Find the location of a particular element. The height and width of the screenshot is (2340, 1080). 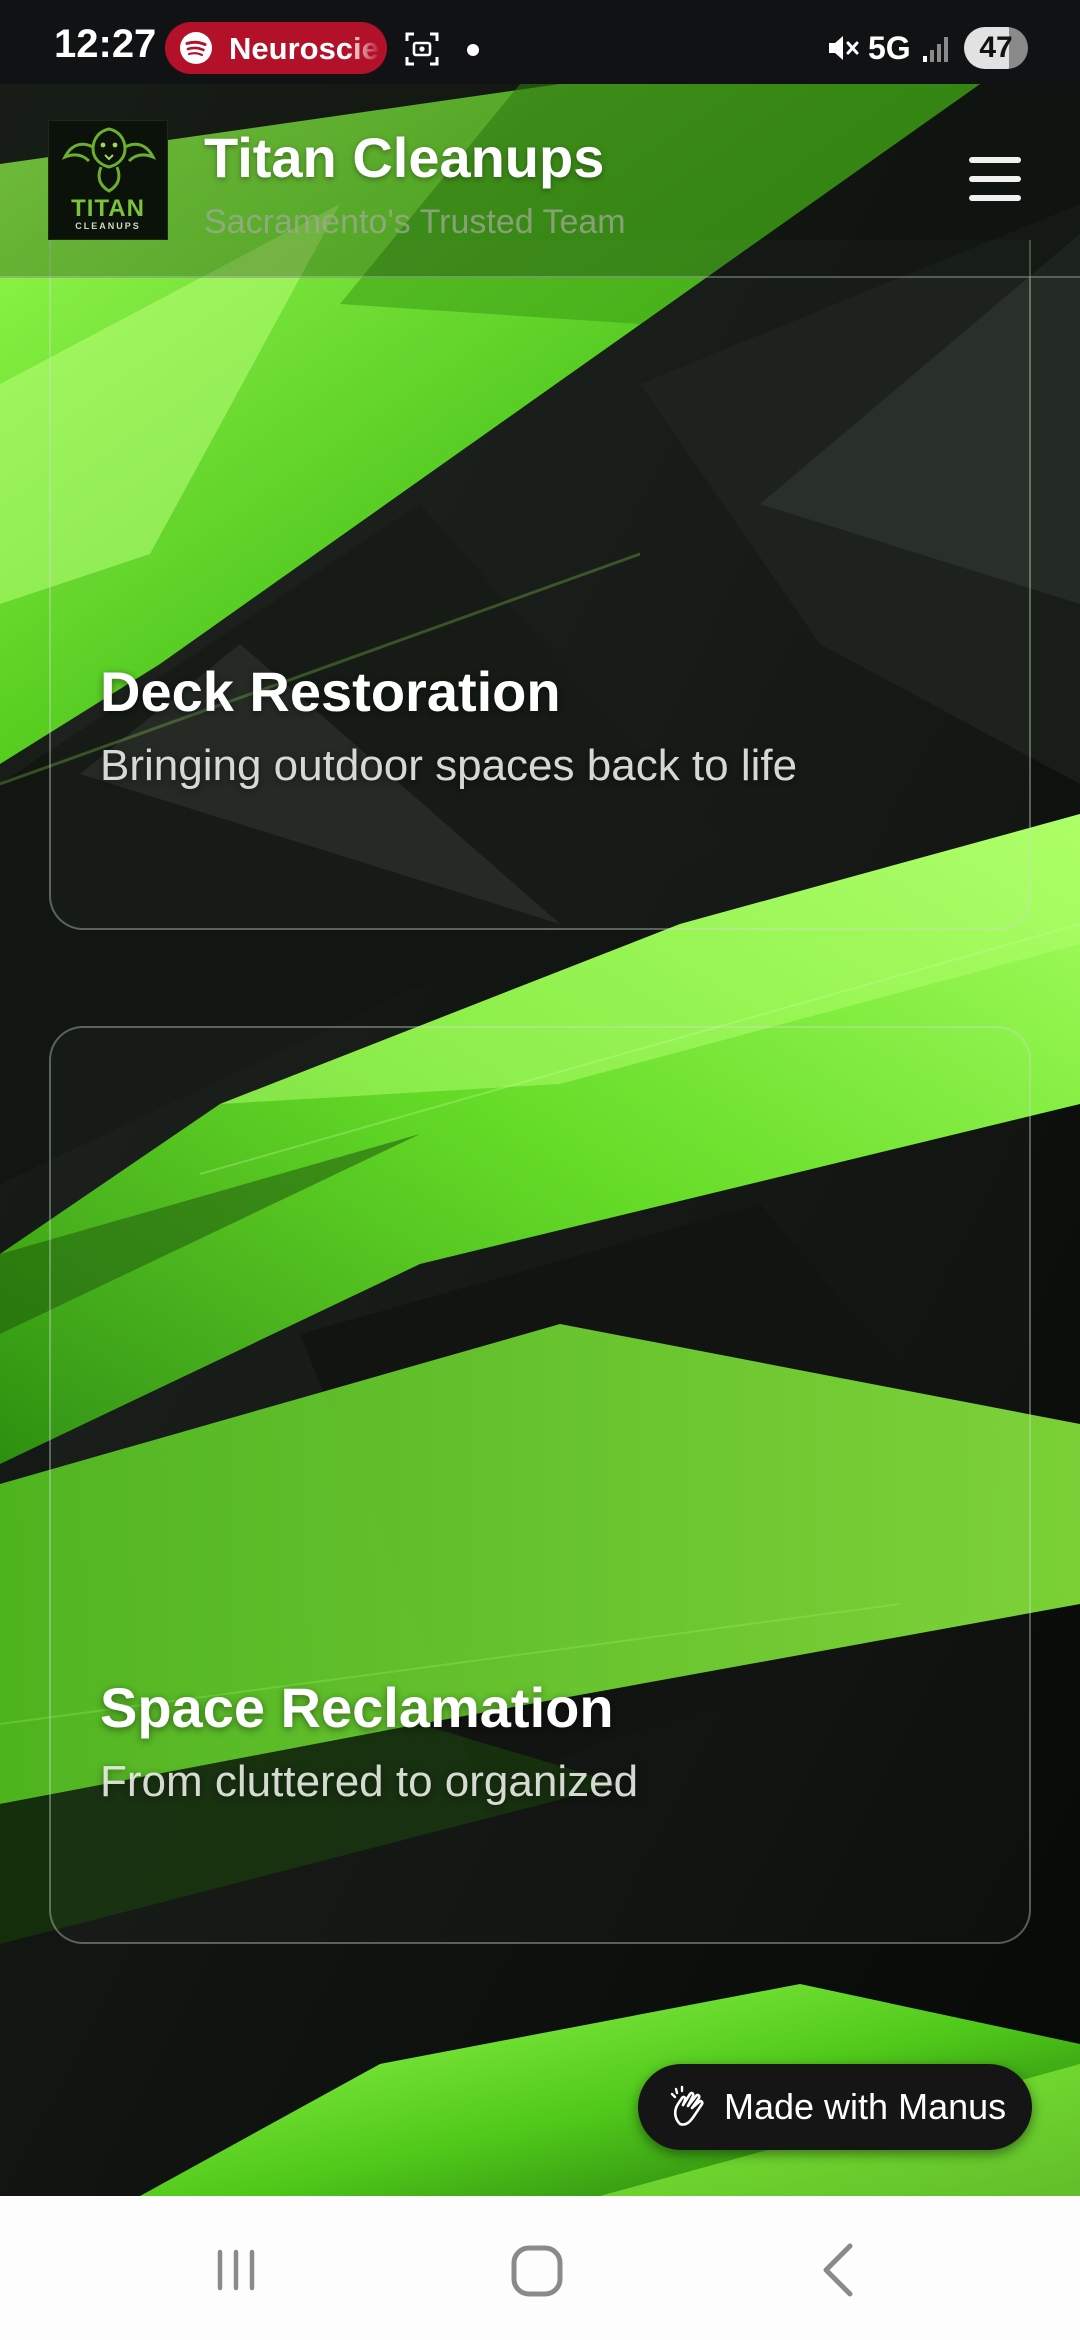

hamburger-menu-button is located at coordinates (995, 179).